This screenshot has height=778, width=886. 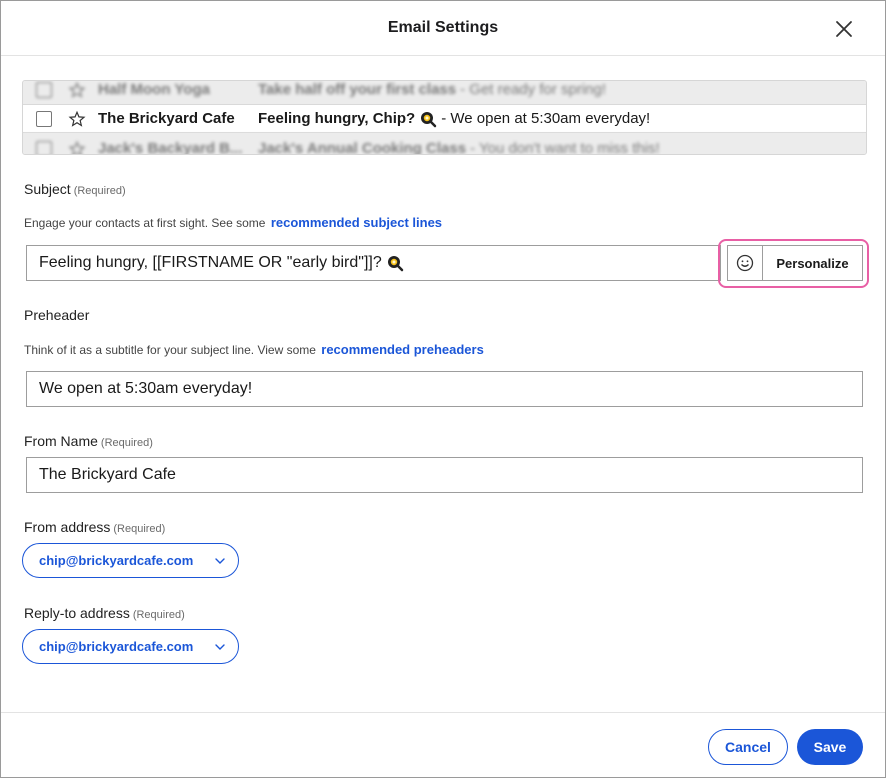 I want to click on footer-divider, so click(x=443, y=712).